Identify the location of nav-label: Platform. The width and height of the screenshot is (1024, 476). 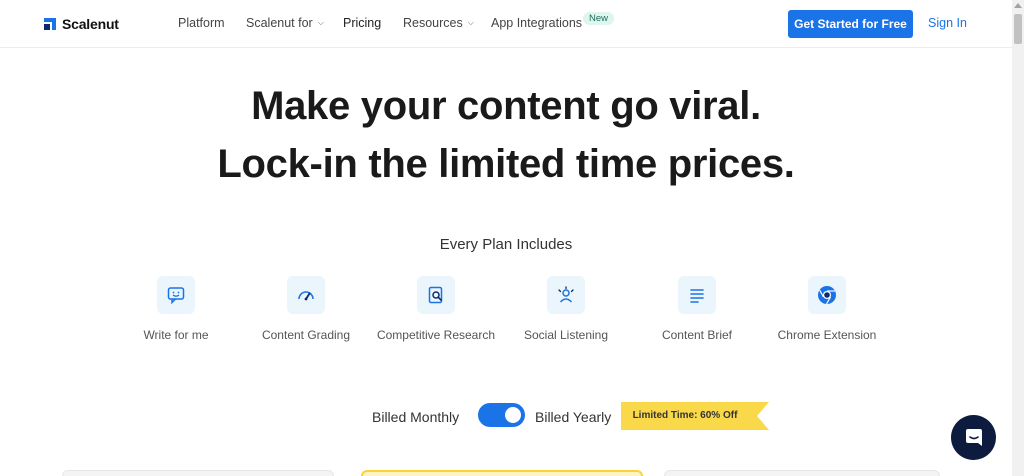
(201, 23).